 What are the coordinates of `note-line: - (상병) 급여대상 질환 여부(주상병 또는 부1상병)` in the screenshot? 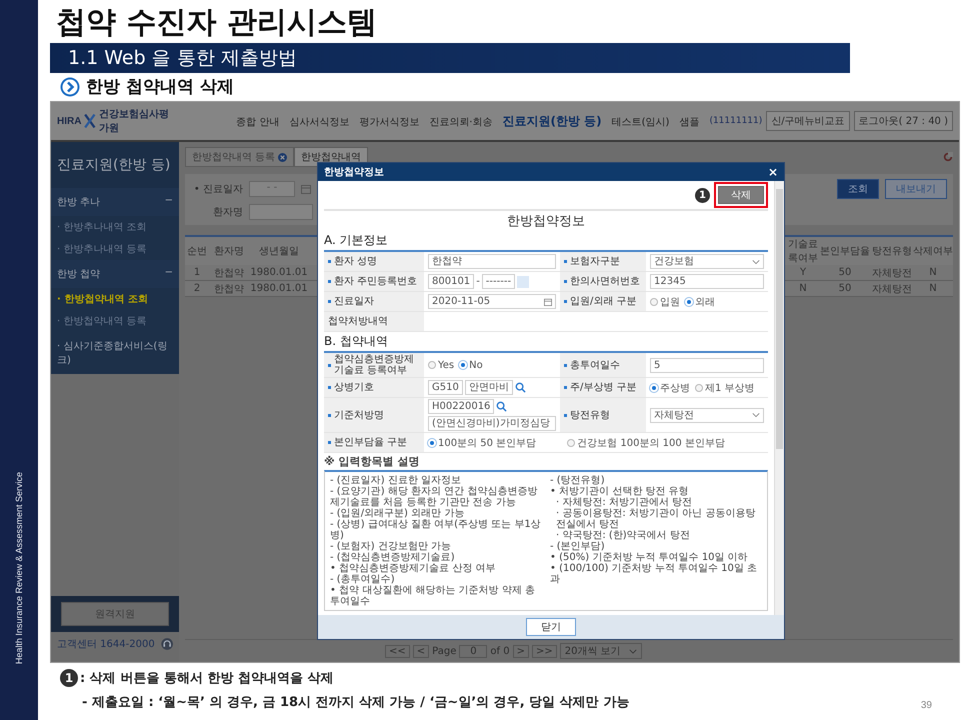 It's located at (436, 530).